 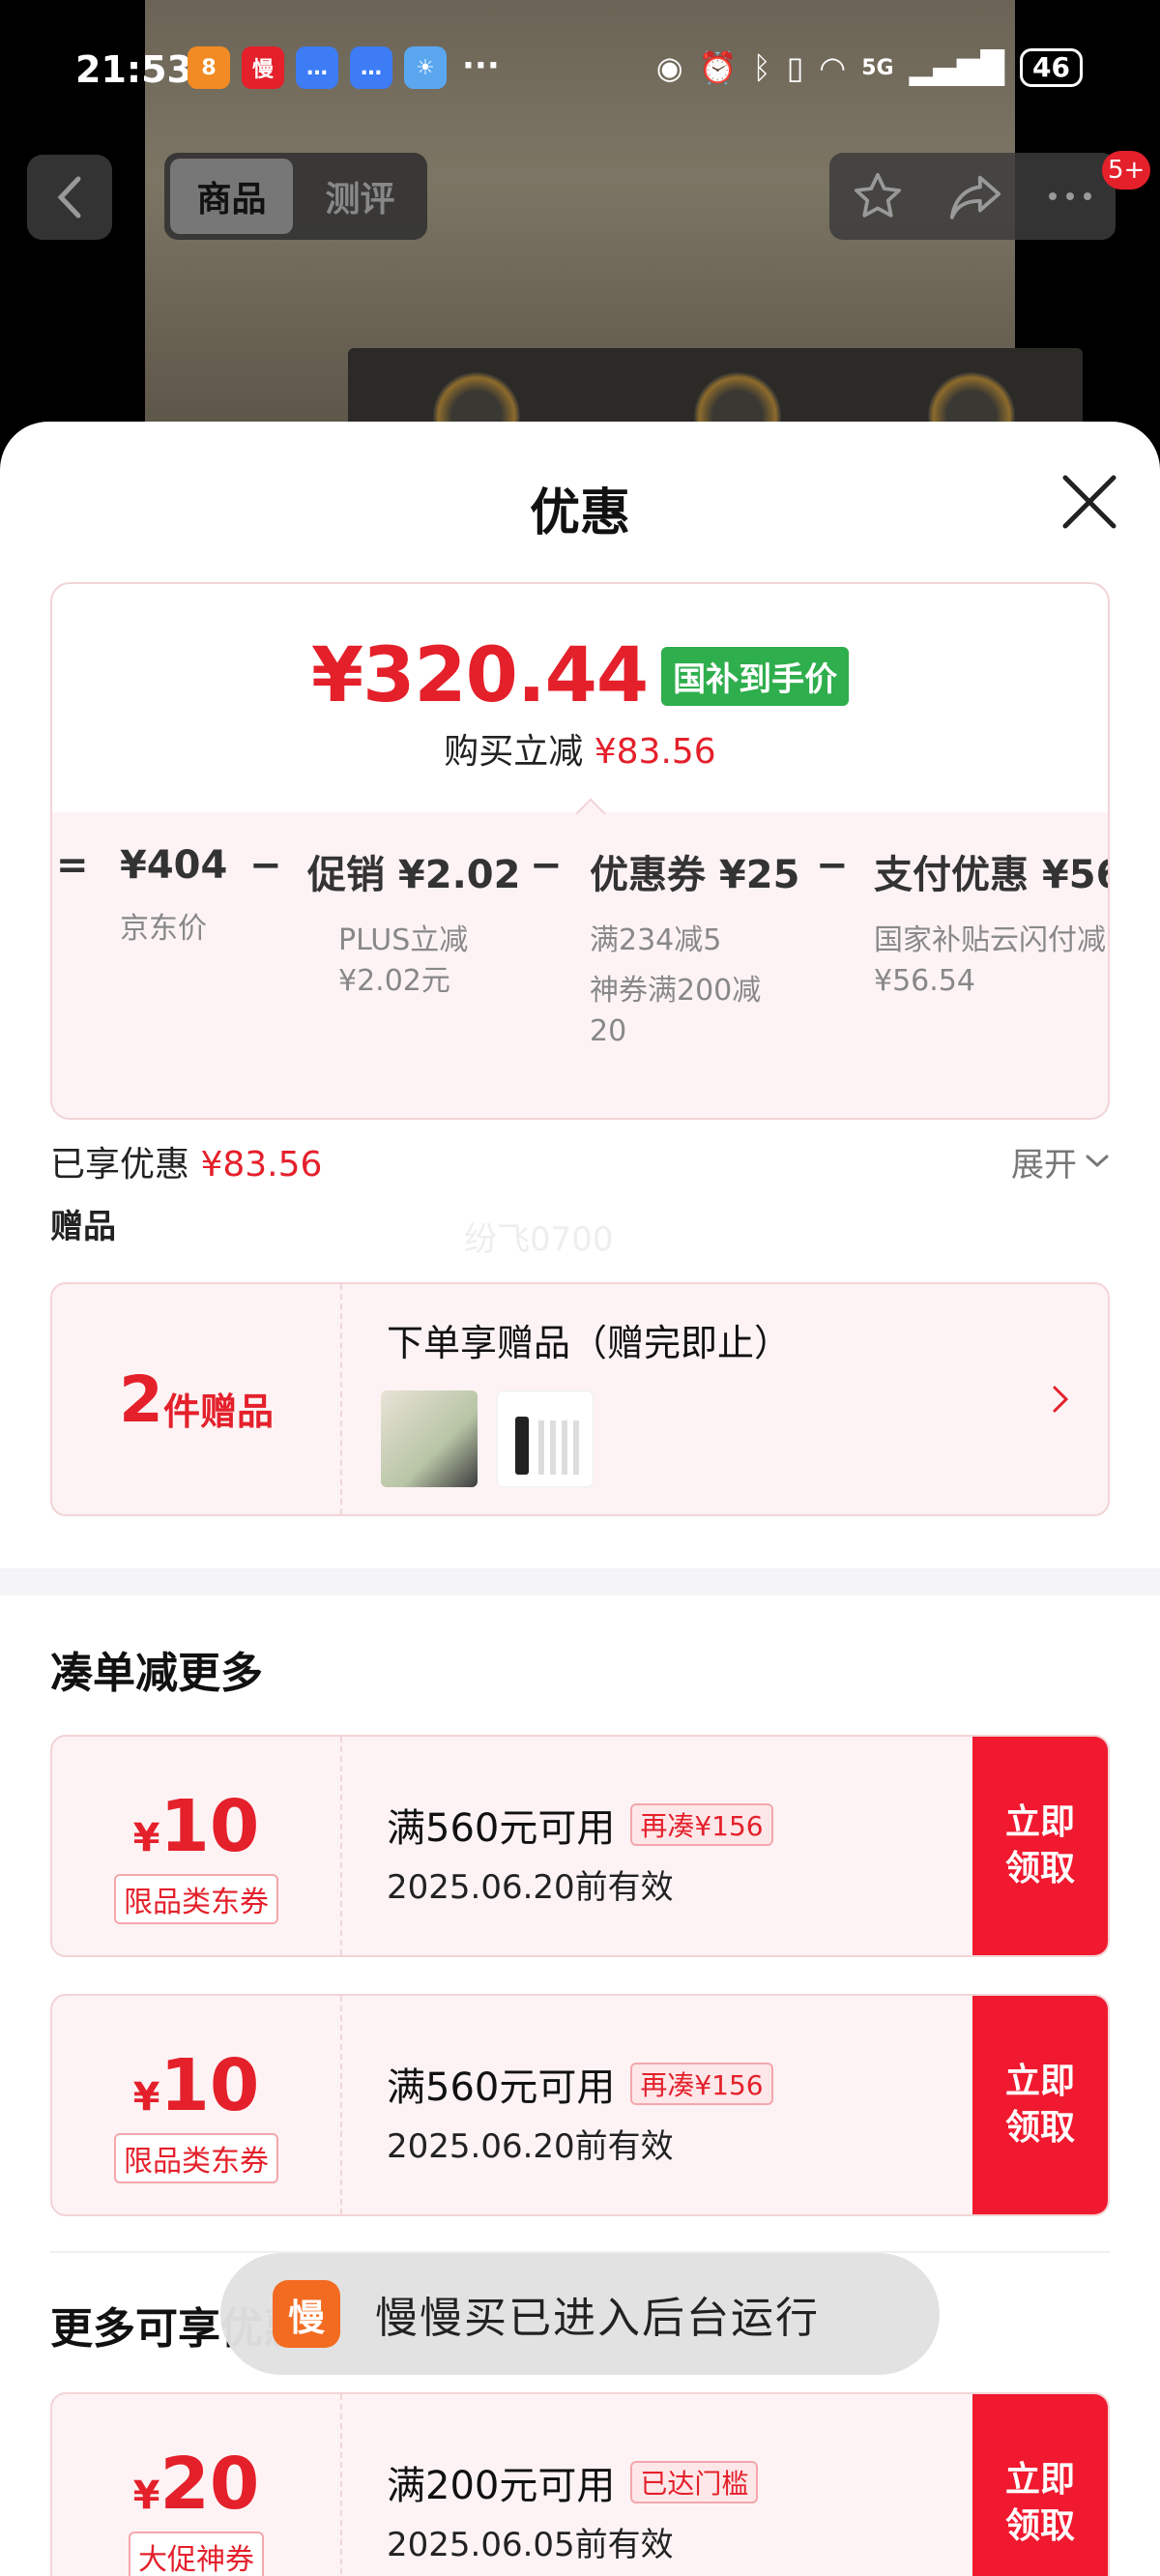 What do you see at coordinates (957, 67) in the screenshot?
I see `signal-icon: ▂▄▆█` at bounding box center [957, 67].